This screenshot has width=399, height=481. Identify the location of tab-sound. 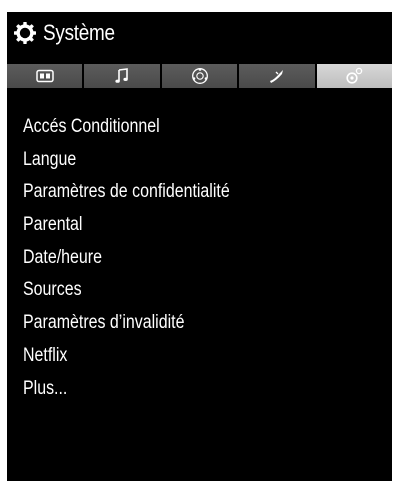
(122, 76).